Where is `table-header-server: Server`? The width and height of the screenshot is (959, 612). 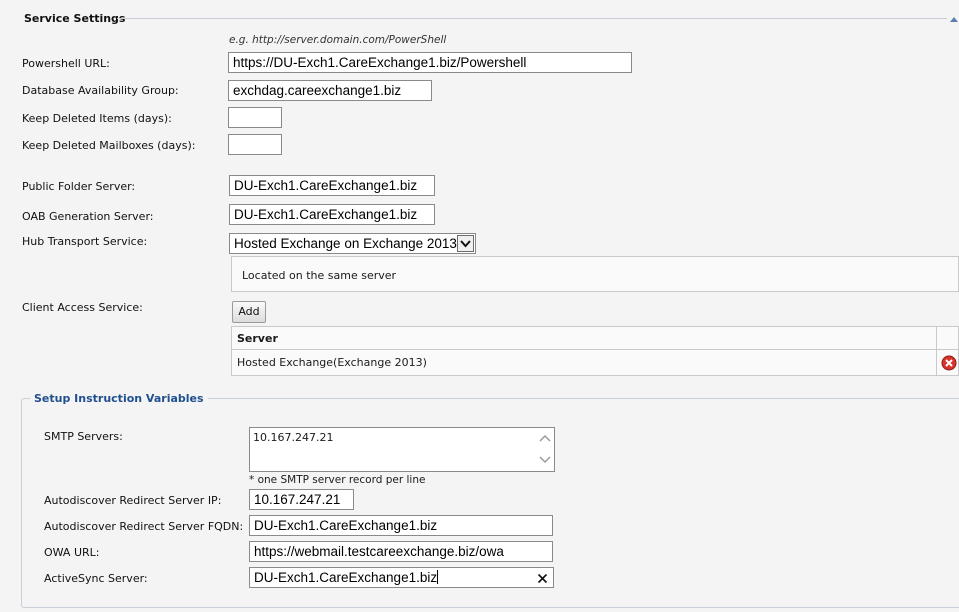 table-header-server: Server is located at coordinates (257, 338).